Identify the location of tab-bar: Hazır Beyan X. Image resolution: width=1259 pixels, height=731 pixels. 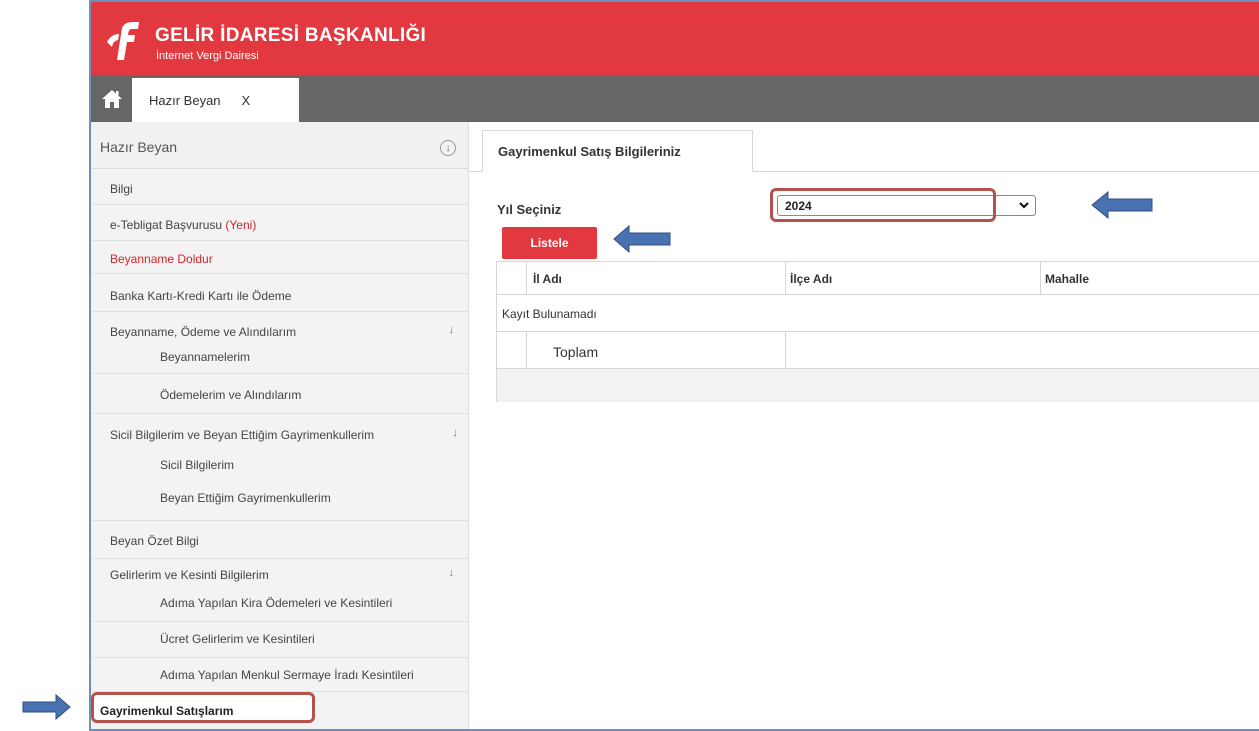
(675, 98).